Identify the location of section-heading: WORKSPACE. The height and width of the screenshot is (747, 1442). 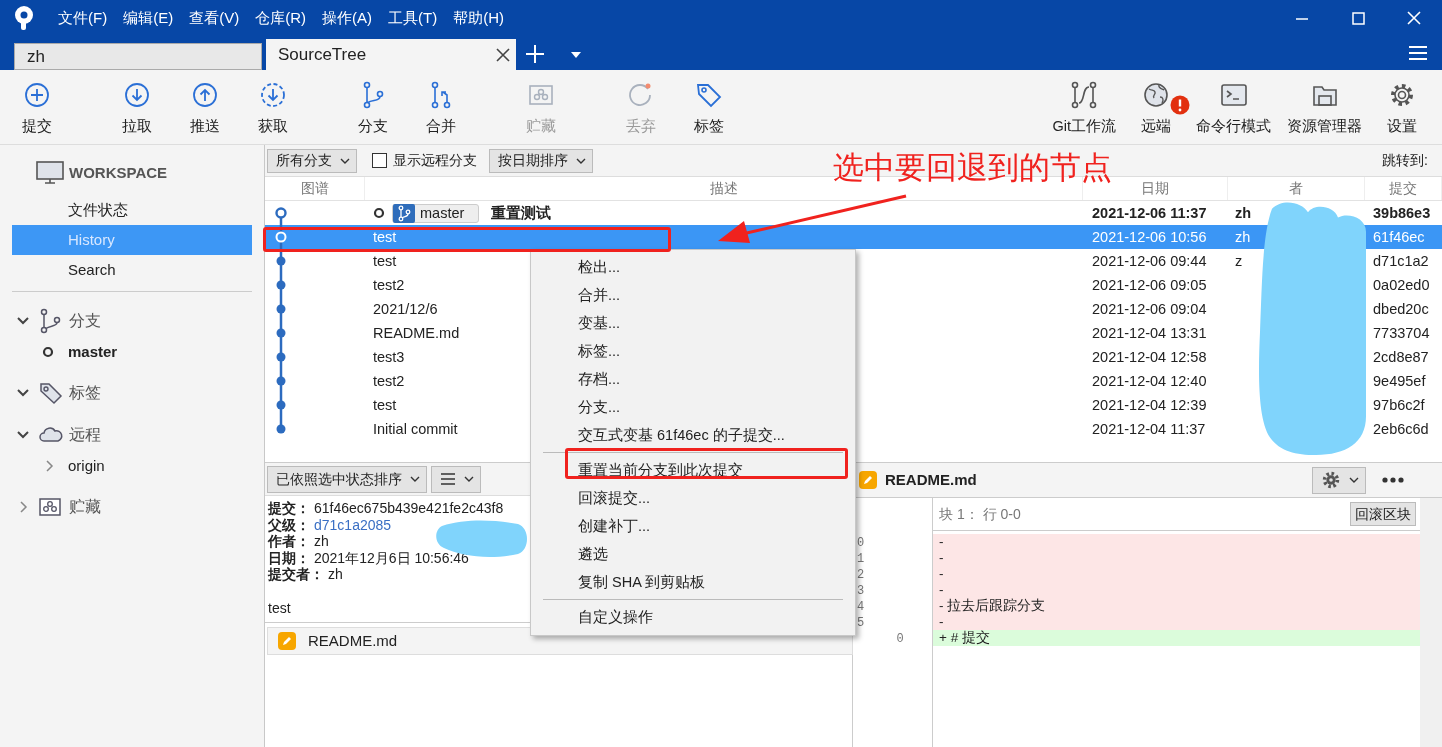
(118, 172).